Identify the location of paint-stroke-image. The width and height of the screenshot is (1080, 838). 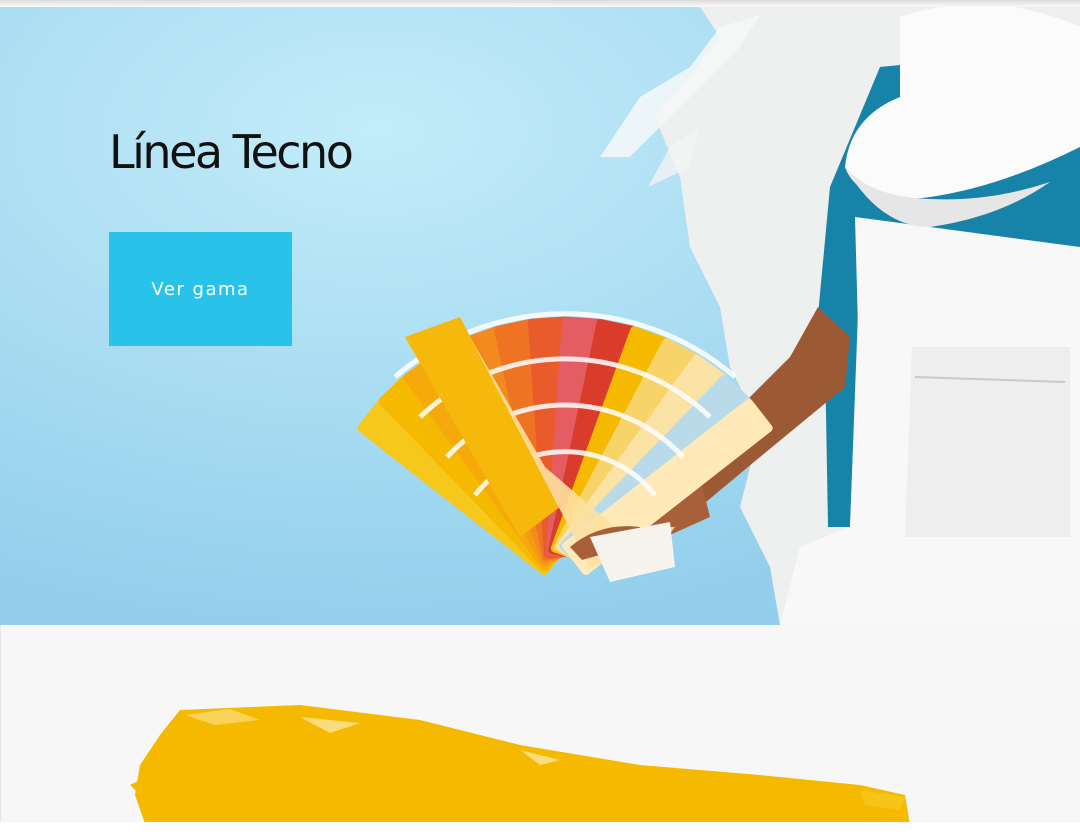
(520, 771).